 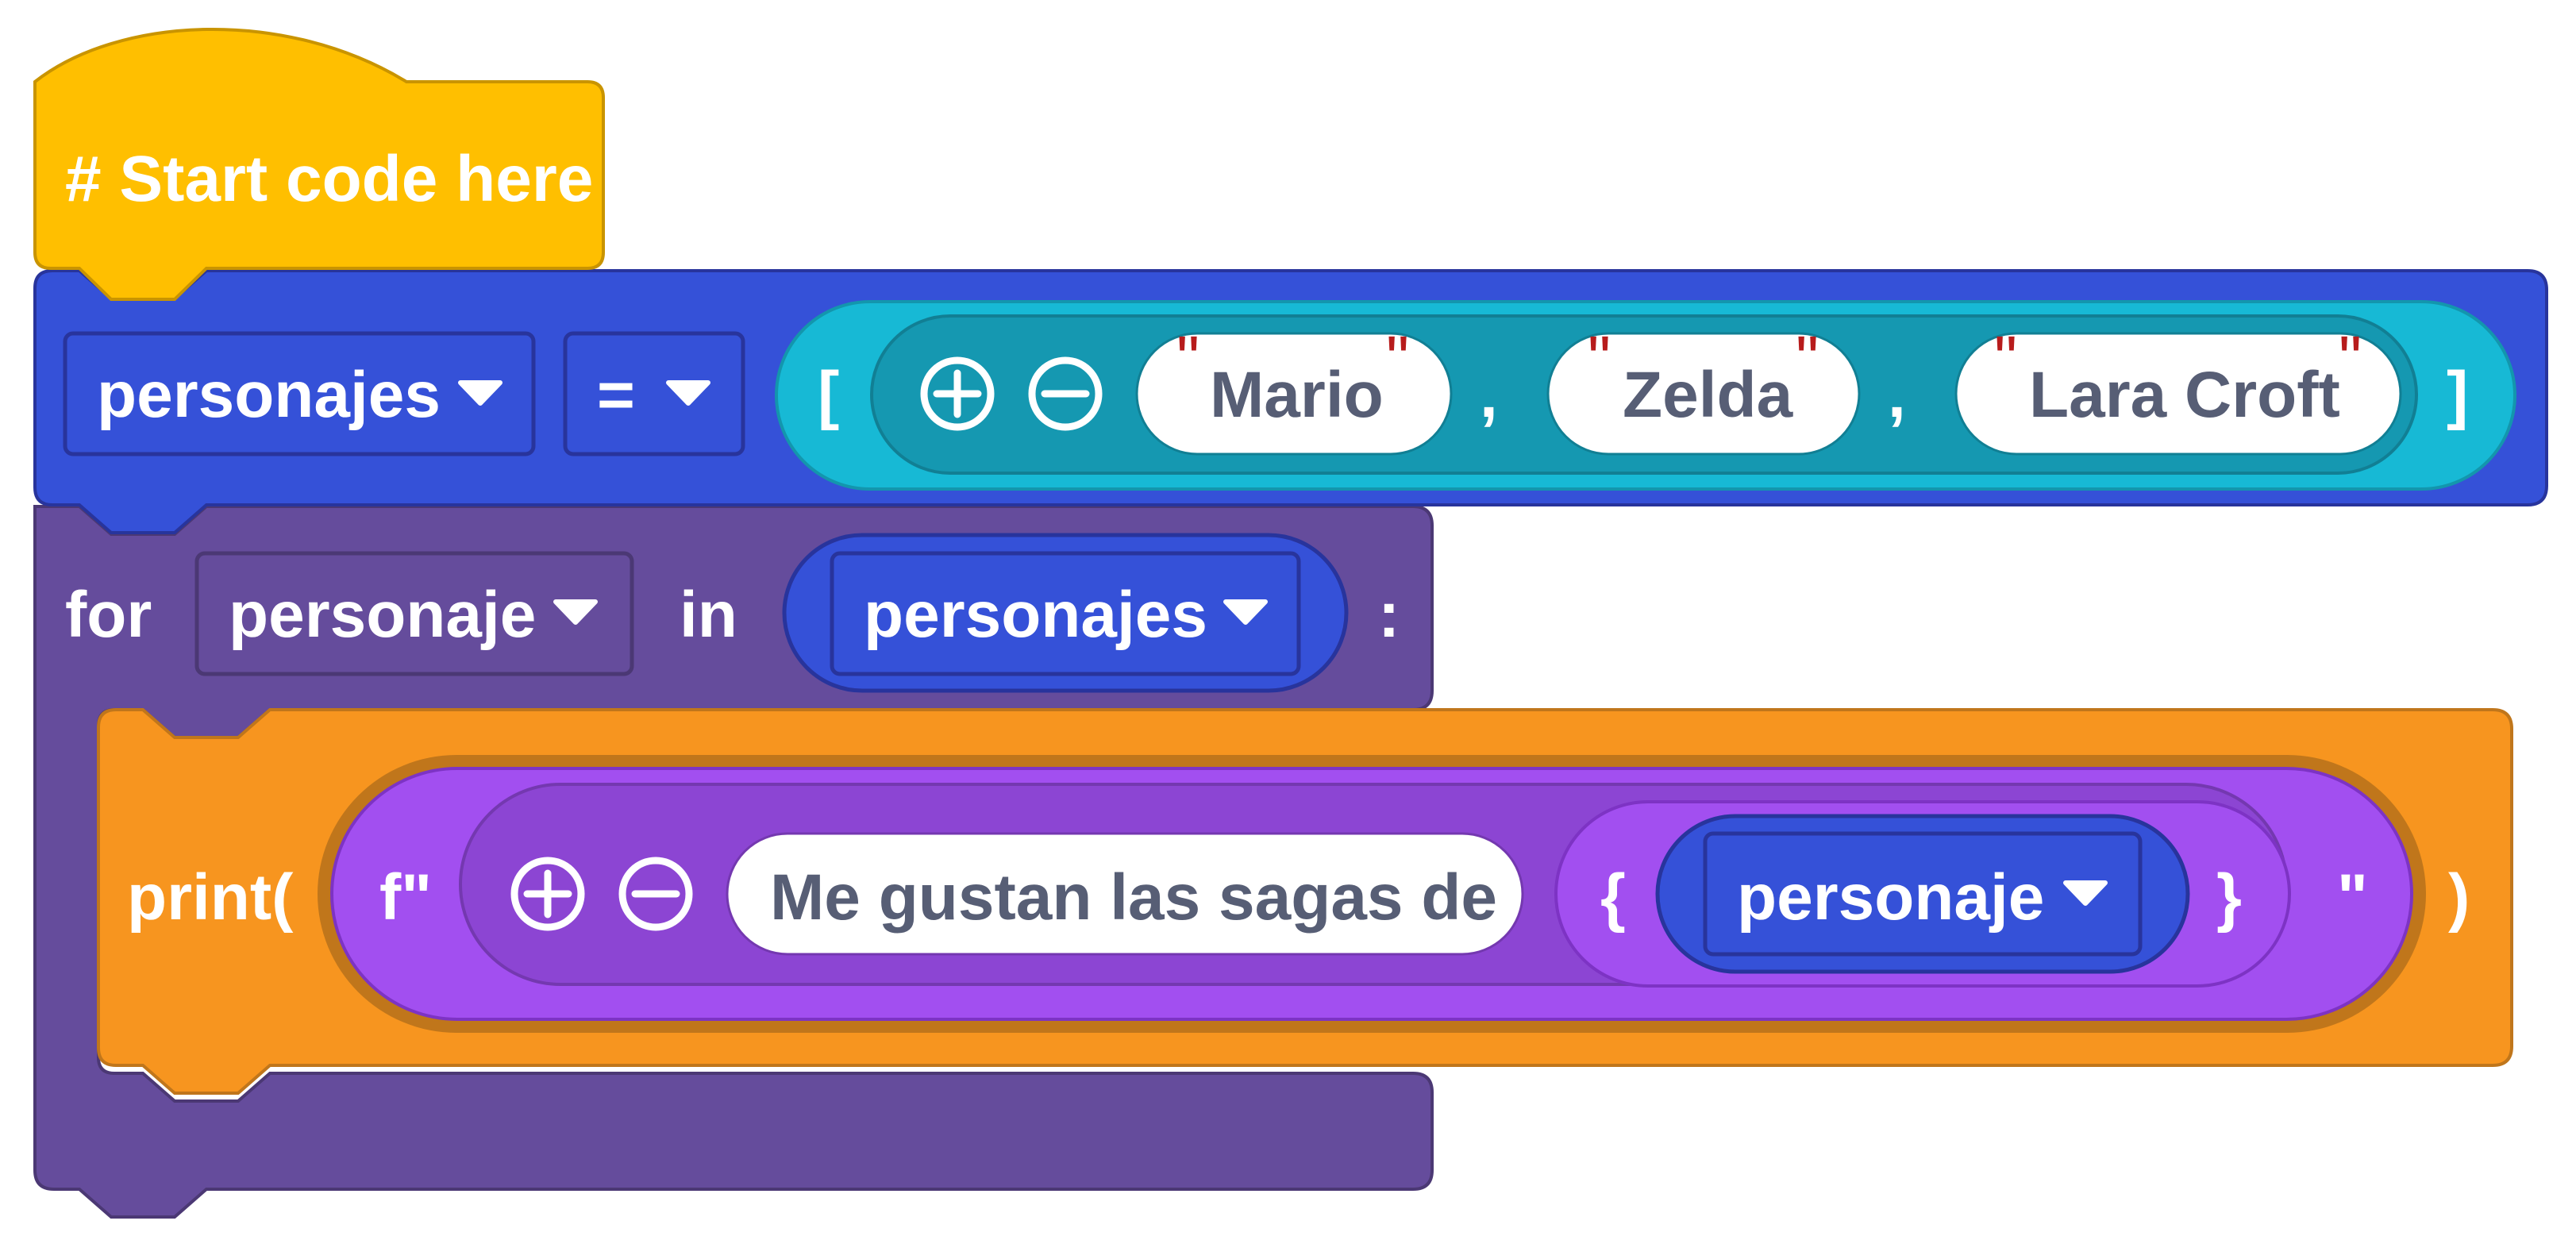 I want to click on personaje-variable-reporter: personaje, so click(x=1922, y=894).